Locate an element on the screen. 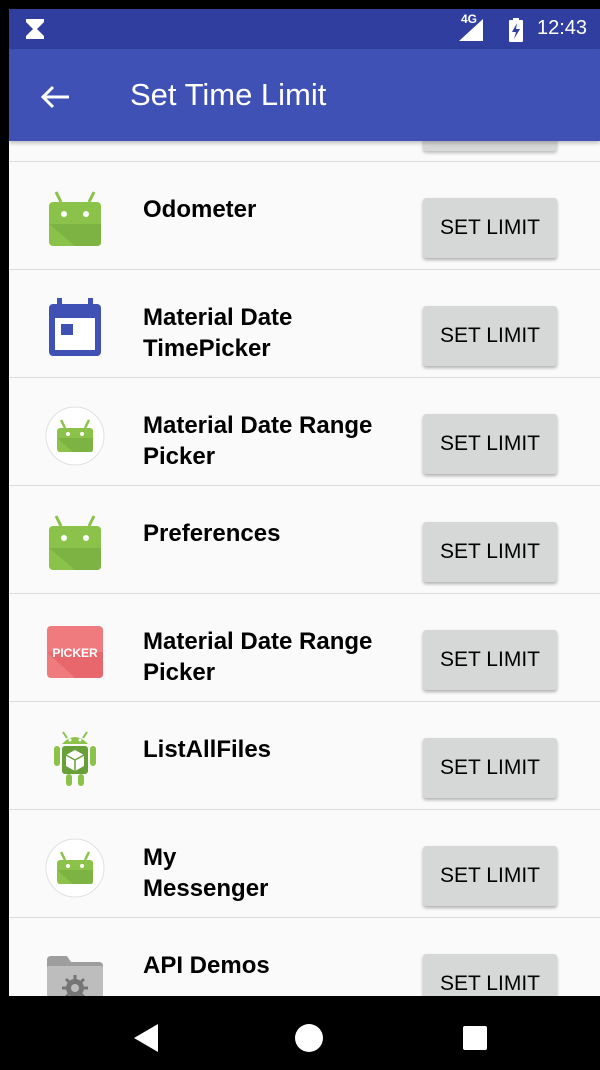 This screenshot has height=1070, width=600. list-item: Preferences SET LIMIT is located at coordinates (304, 539).